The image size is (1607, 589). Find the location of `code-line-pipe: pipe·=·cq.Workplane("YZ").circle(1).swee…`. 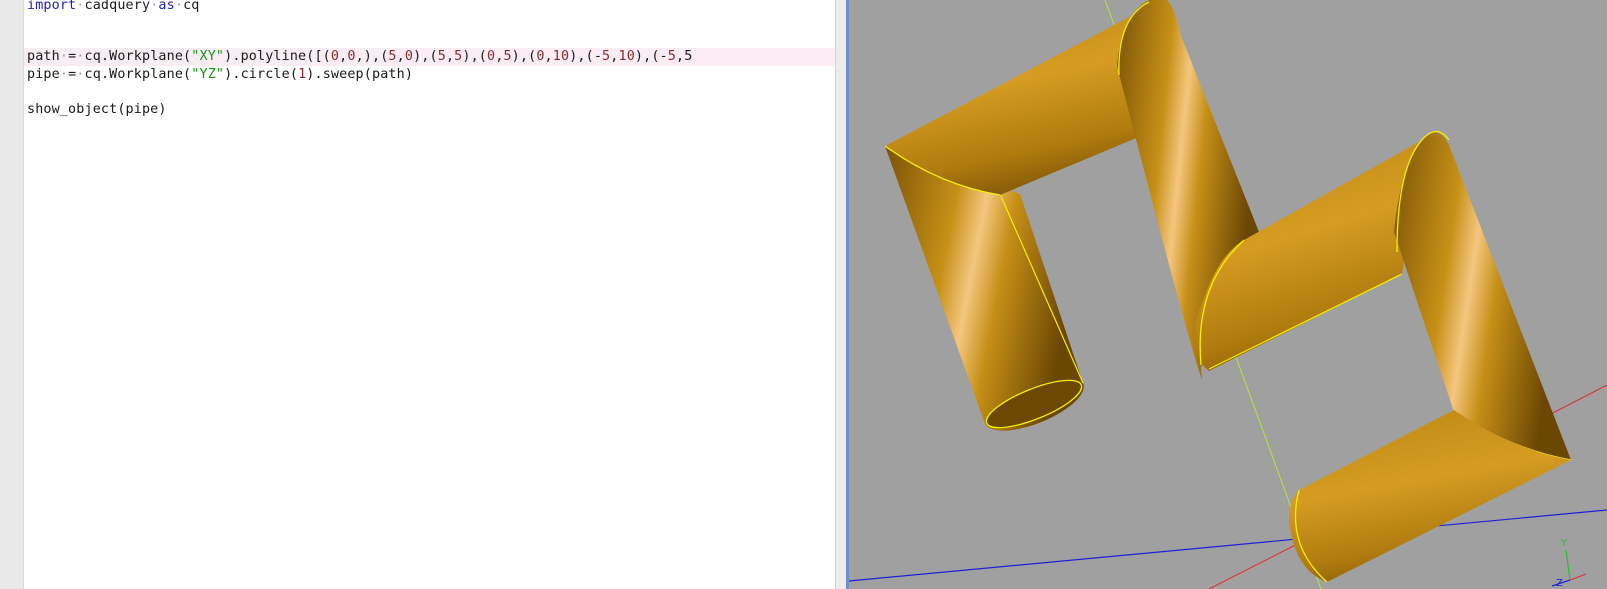

code-line-pipe: pipe·=·cq.Workplane("YZ").circle(1).swee… is located at coordinates (220, 75).